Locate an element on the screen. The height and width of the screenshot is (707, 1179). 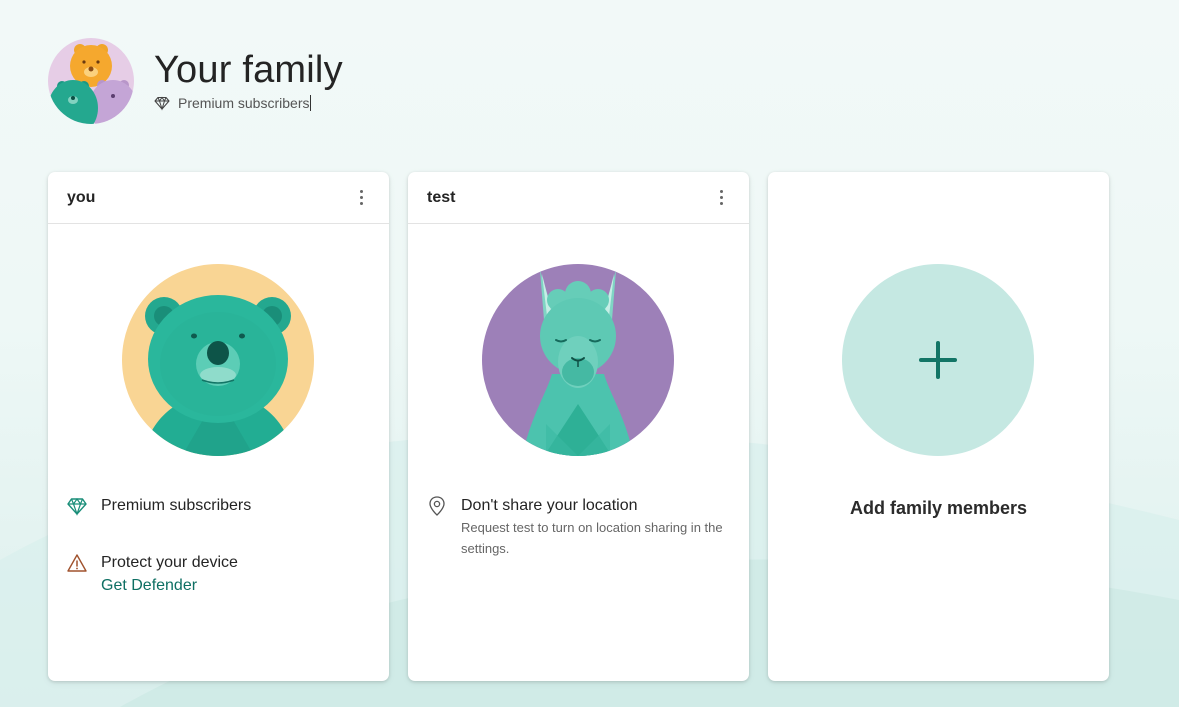
member-name: test is located at coordinates (441, 197).